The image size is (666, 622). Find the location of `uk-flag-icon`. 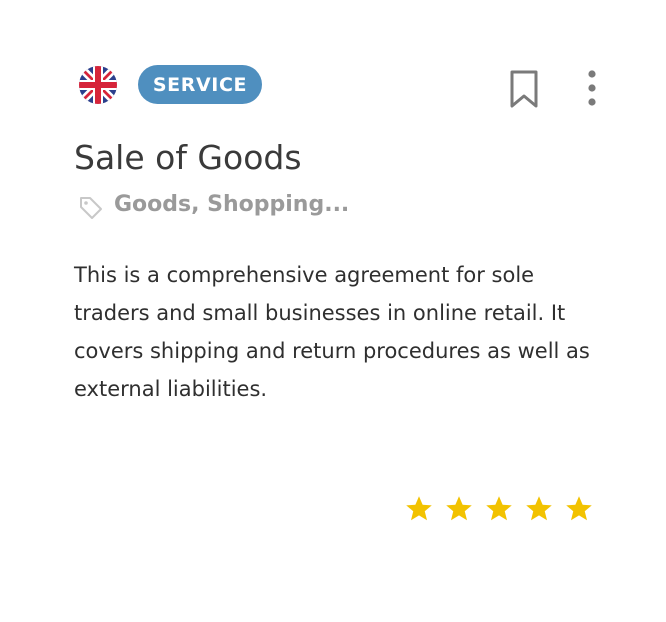

uk-flag-icon is located at coordinates (98, 85).